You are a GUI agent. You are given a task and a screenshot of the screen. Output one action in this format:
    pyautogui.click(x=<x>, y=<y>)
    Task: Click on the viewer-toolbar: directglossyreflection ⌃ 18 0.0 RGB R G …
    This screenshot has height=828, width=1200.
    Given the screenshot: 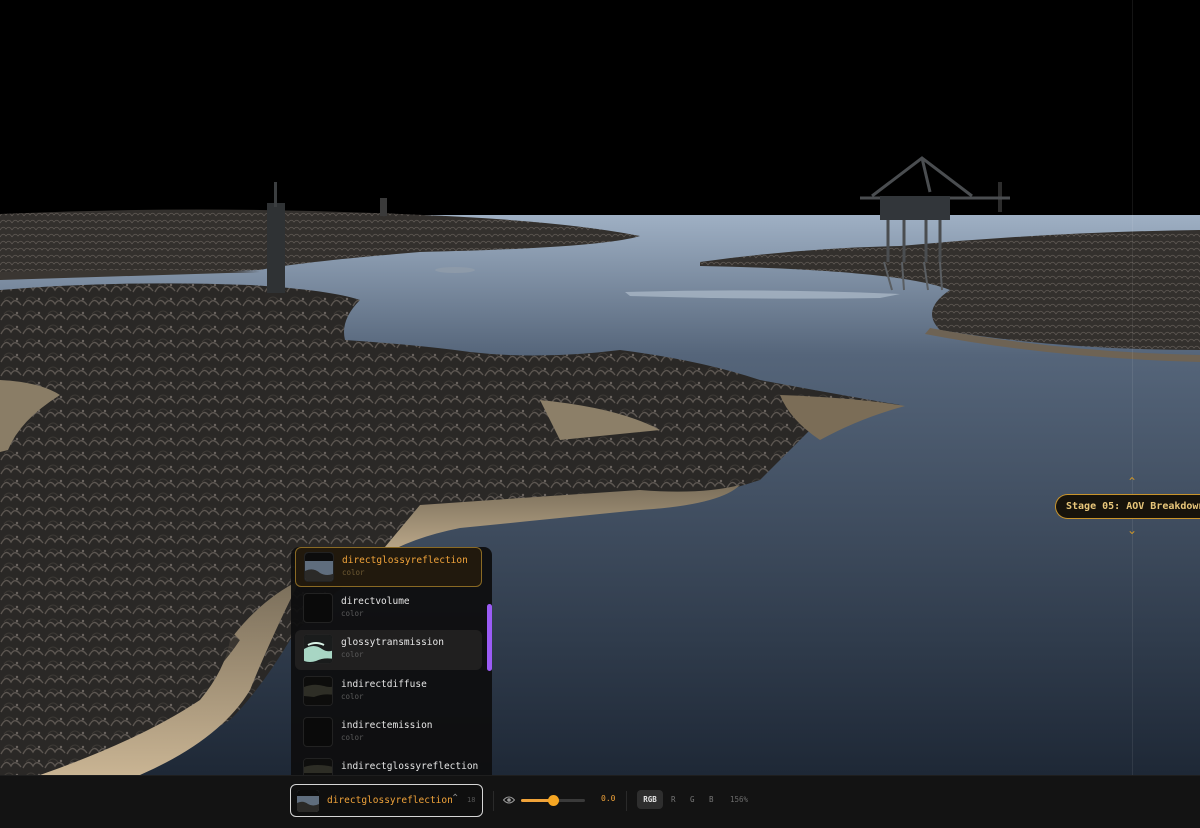 What is the action you would take?
    pyautogui.click(x=600, y=801)
    